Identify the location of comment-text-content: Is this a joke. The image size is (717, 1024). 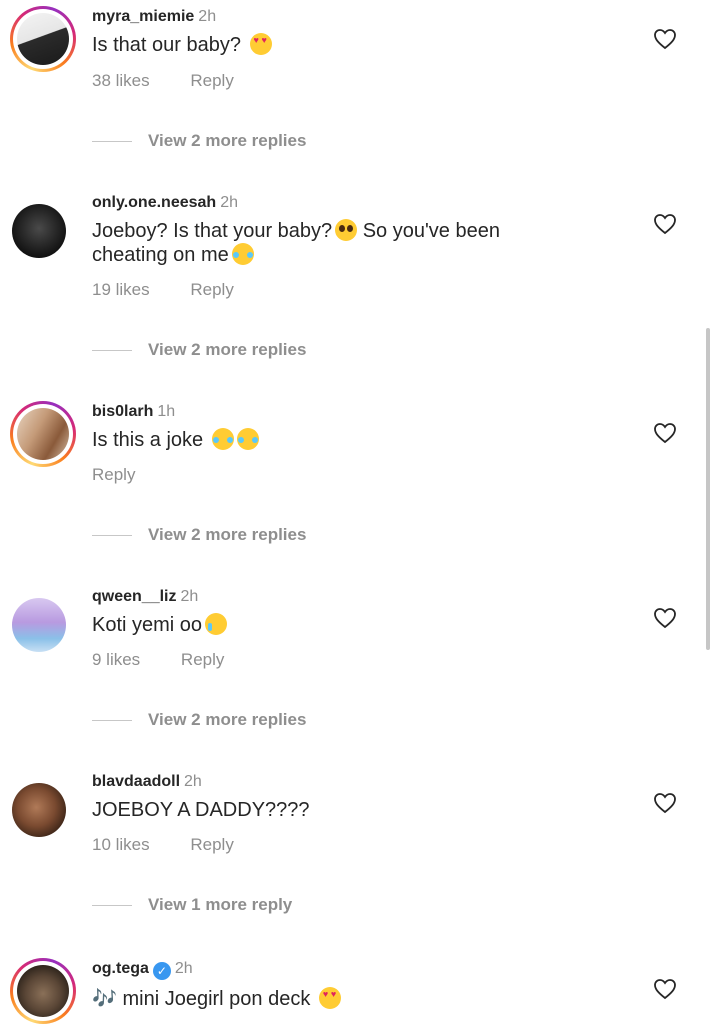
(148, 440).